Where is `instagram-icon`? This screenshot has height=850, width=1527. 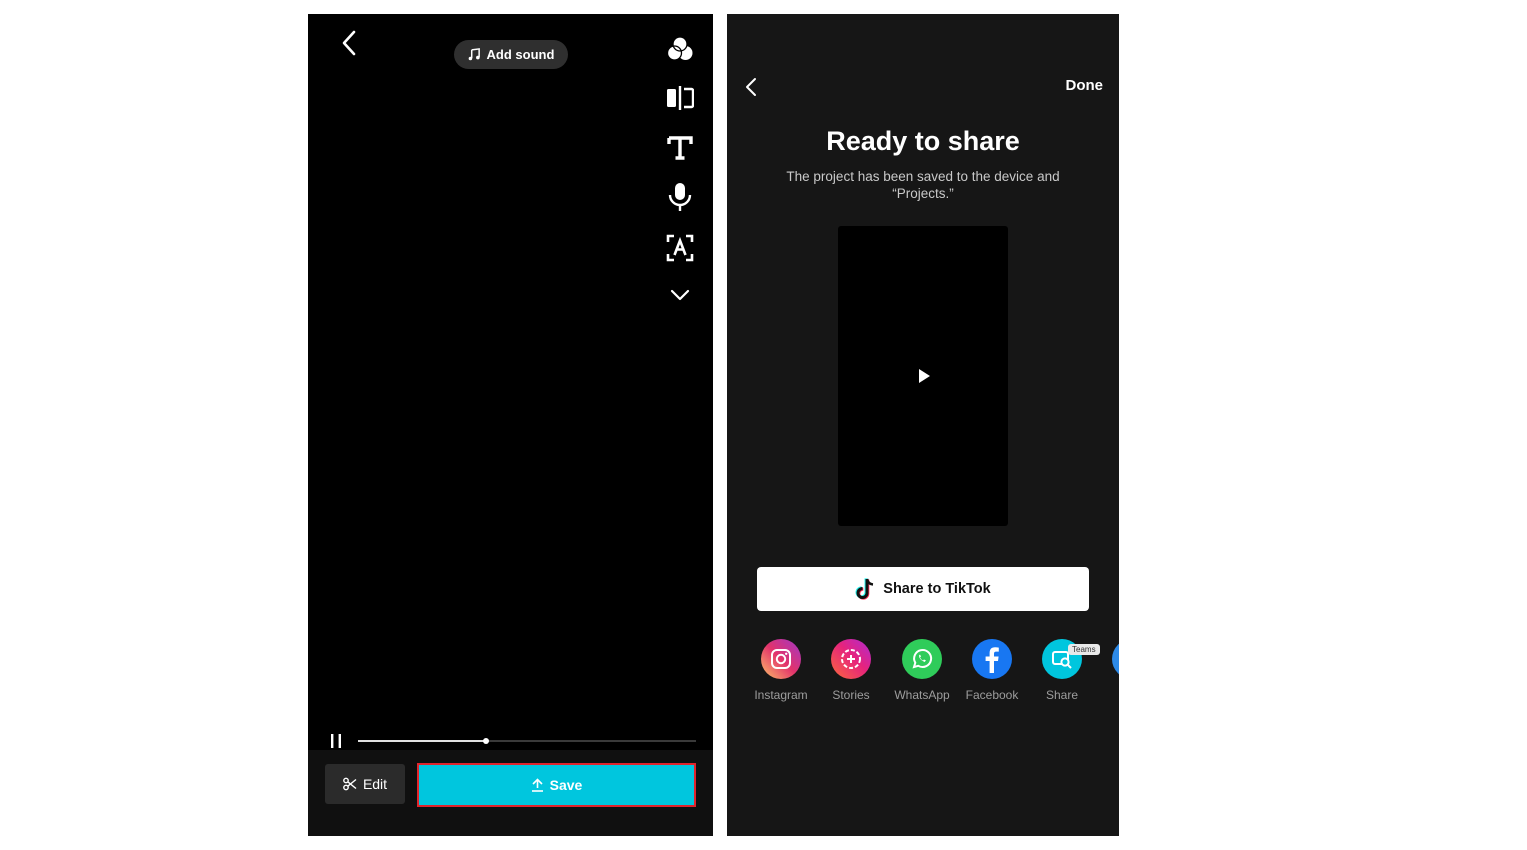
instagram-icon is located at coordinates (781, 659).